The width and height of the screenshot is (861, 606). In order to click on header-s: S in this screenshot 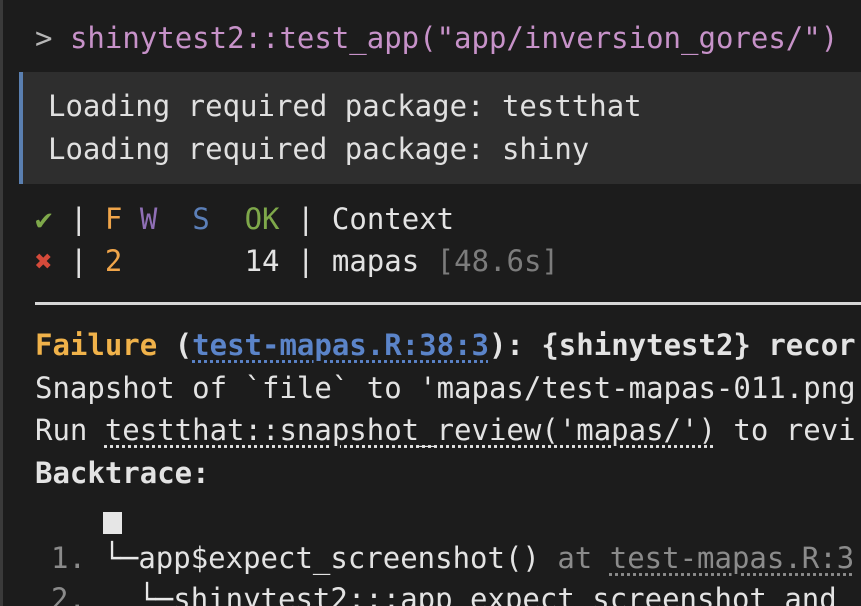, I will do `click(201, 219)`.